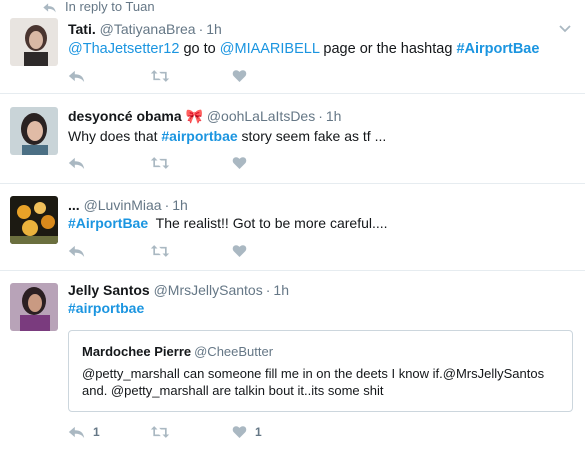  Describe the element at coordinates (199, 49) in the screenshot. I see `tweet-text-fragment: go to` at that location.